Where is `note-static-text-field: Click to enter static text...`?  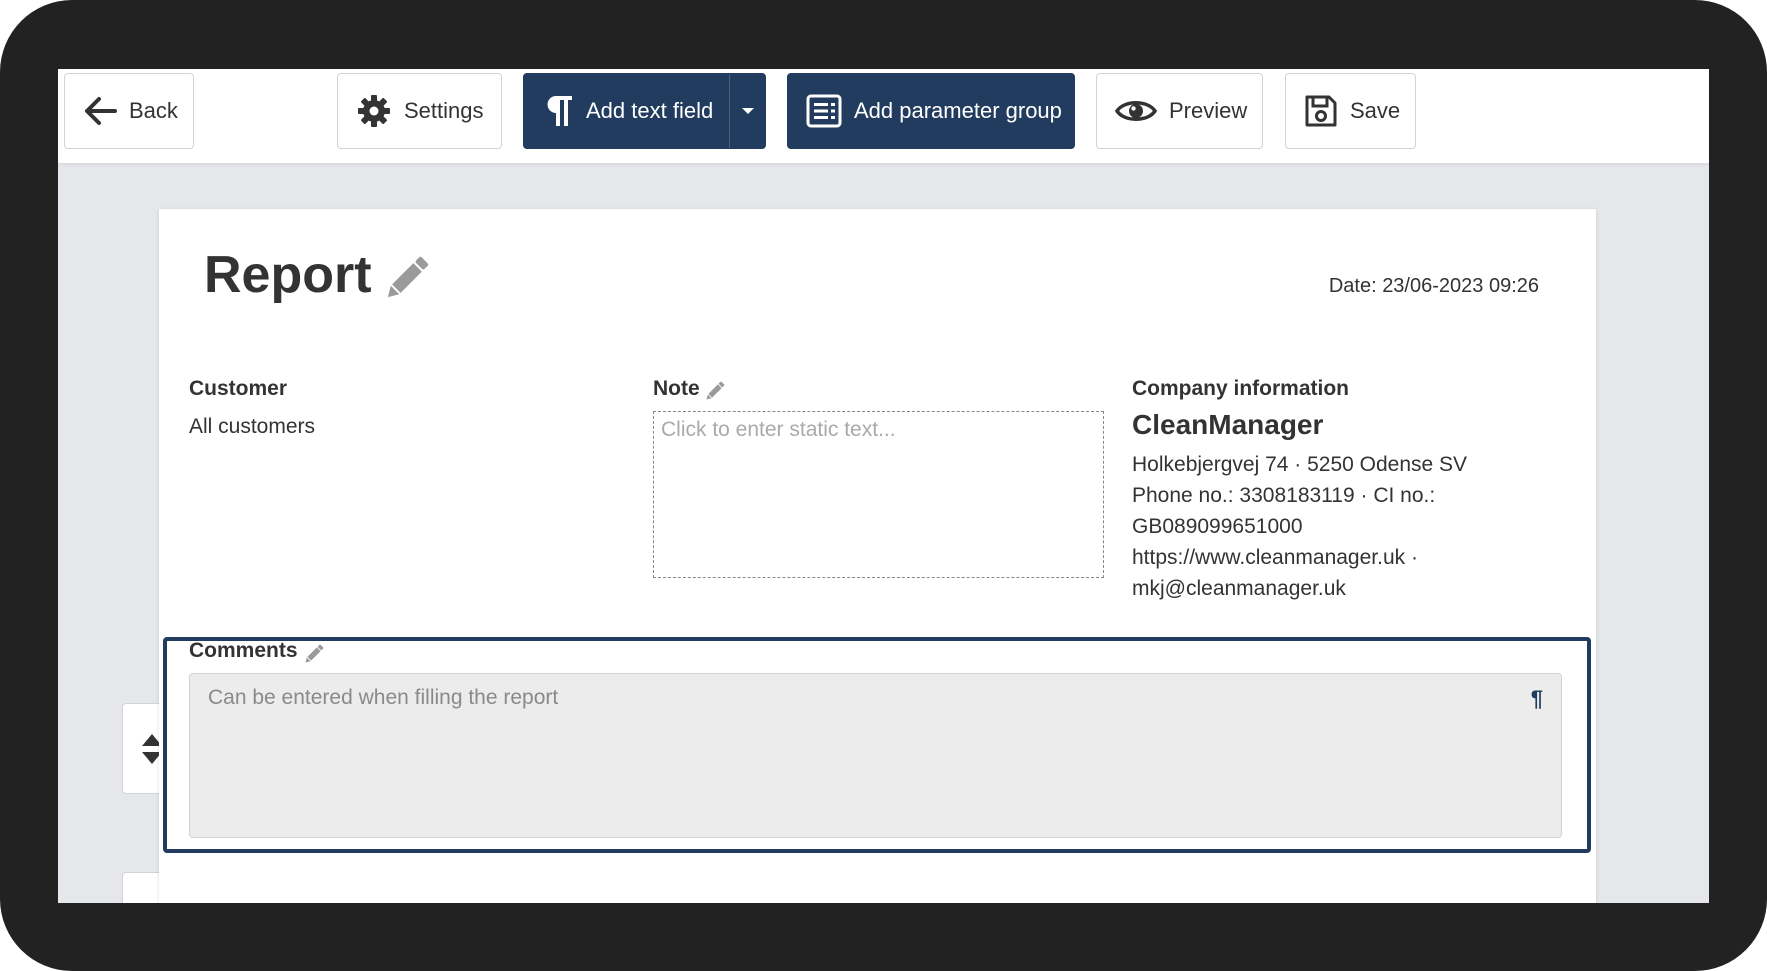 note-static-text-field: Click to enter static text... is located at coordinates (878, 494).